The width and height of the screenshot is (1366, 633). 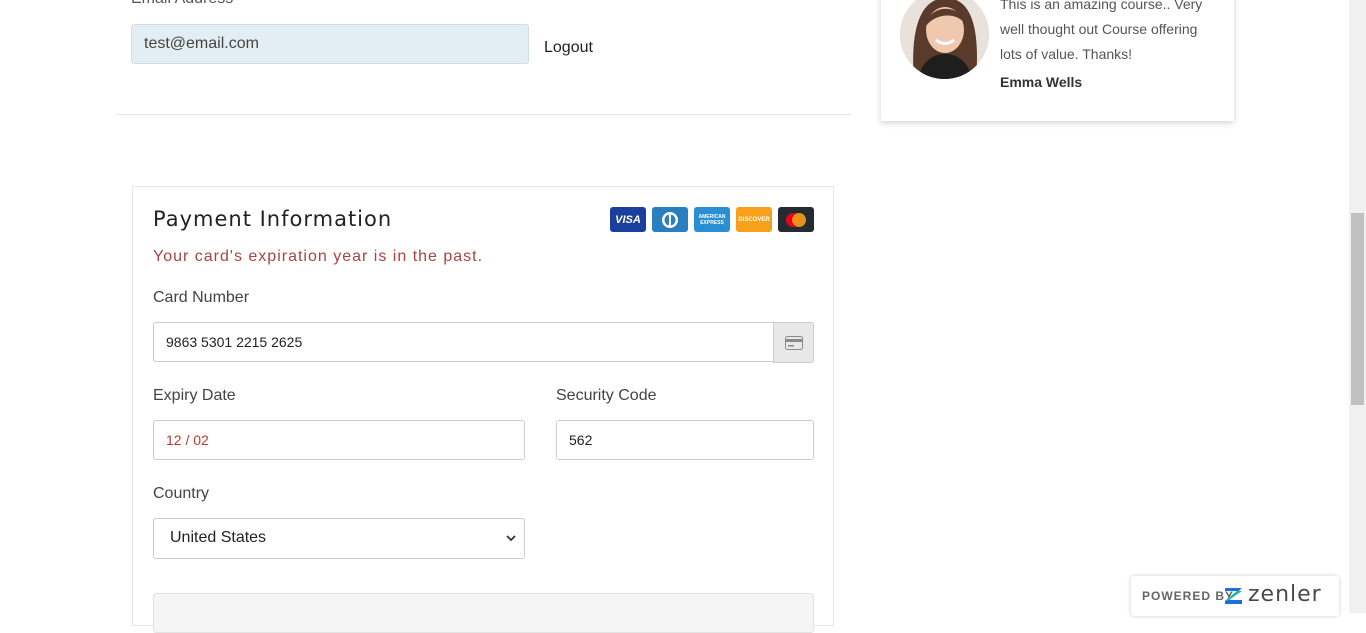 I want to click on expiry-input: 12 / 02, so click(x=339, y=440).